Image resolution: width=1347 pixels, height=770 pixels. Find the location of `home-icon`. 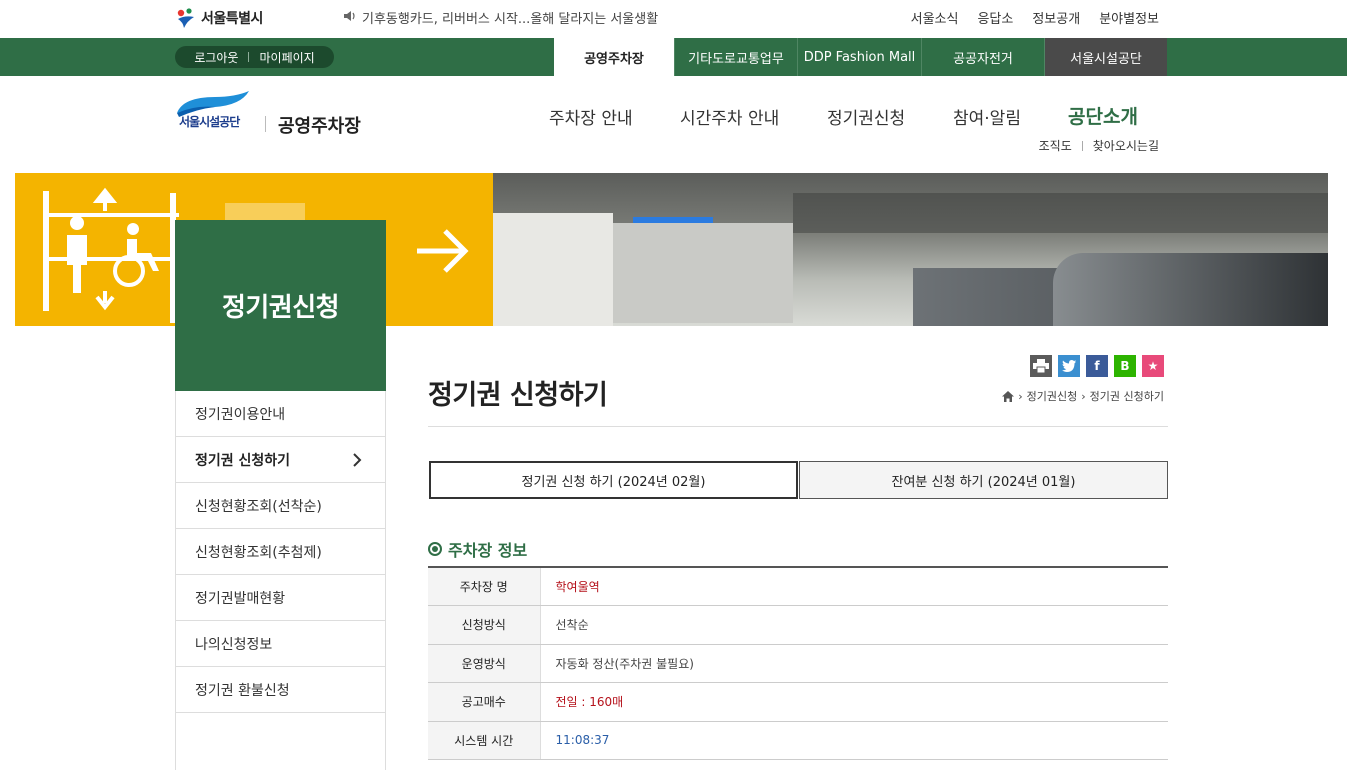

home-icon is located at coordinates (1008, 396).